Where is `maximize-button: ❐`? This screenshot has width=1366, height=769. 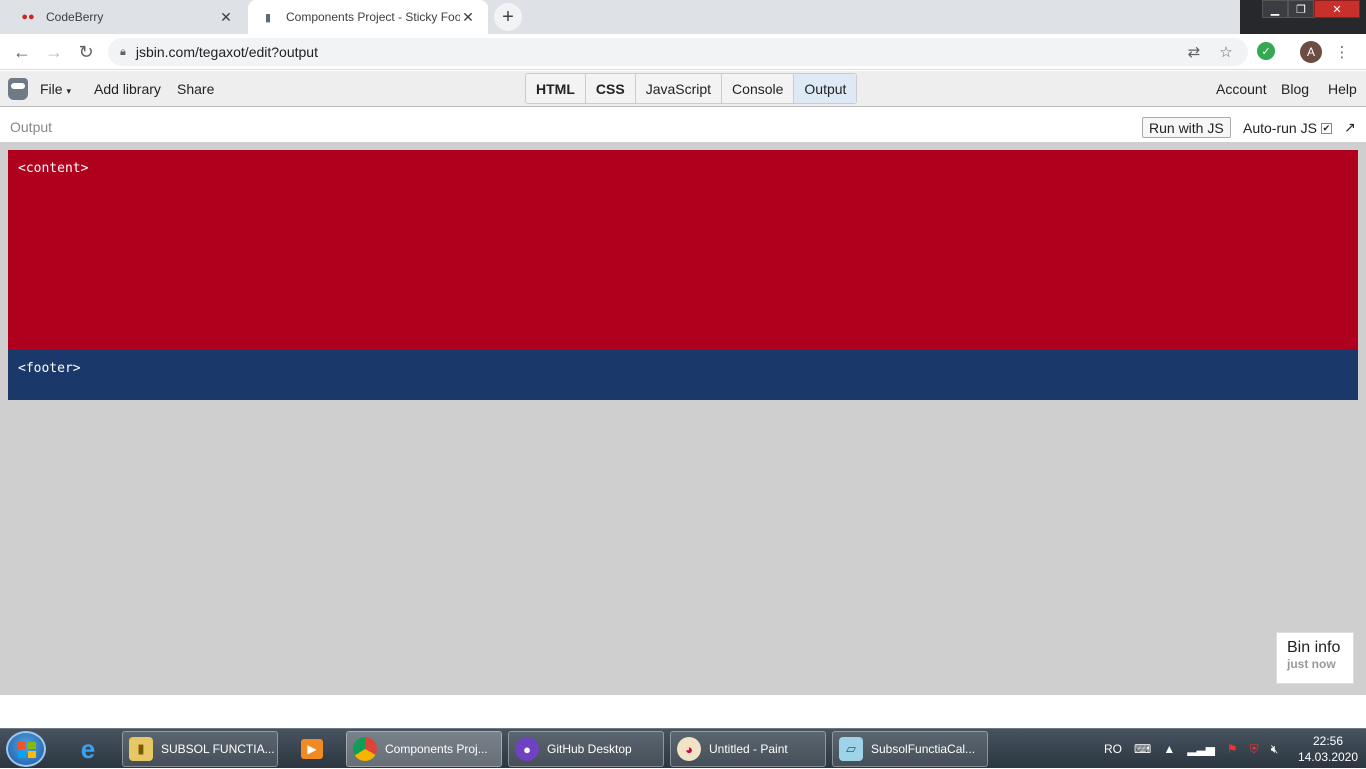 maximize-button: ❐ is located at coordinates (1301, 9).